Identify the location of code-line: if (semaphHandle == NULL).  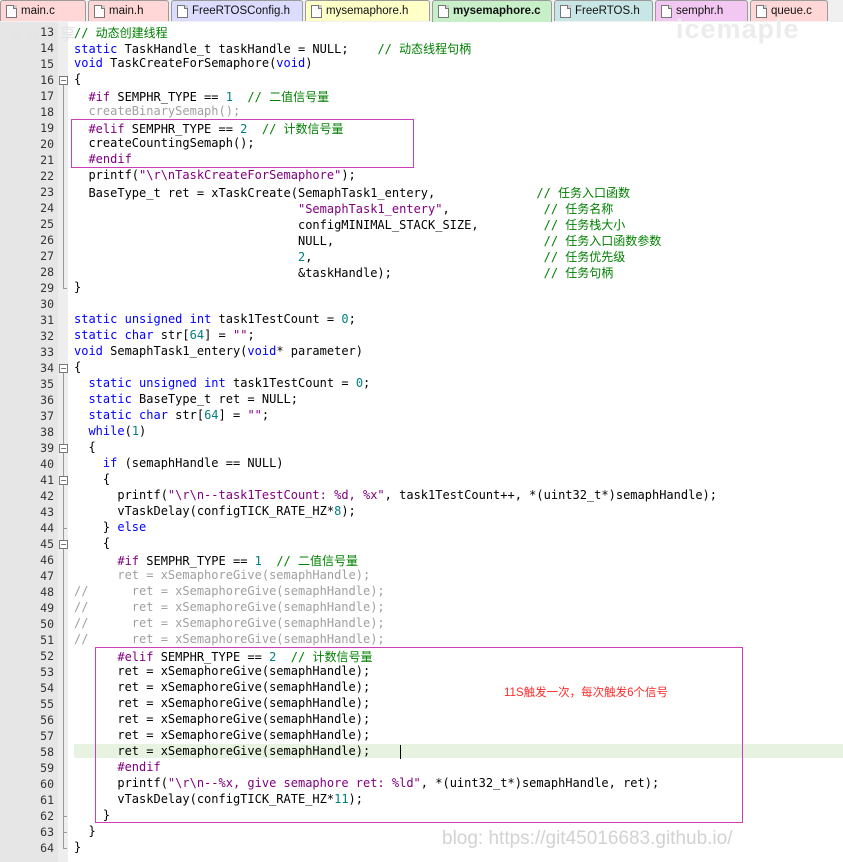
(179, 463).